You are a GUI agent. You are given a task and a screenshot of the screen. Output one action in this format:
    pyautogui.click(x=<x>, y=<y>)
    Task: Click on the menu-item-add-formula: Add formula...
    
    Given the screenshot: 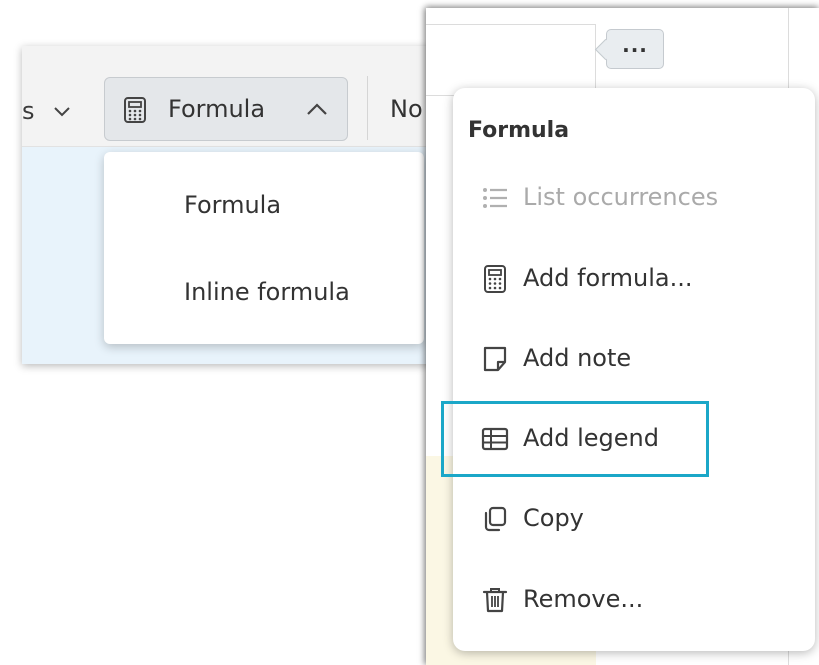 What is the action you would take?
    pyautogui.click(x=634, y=278)
    